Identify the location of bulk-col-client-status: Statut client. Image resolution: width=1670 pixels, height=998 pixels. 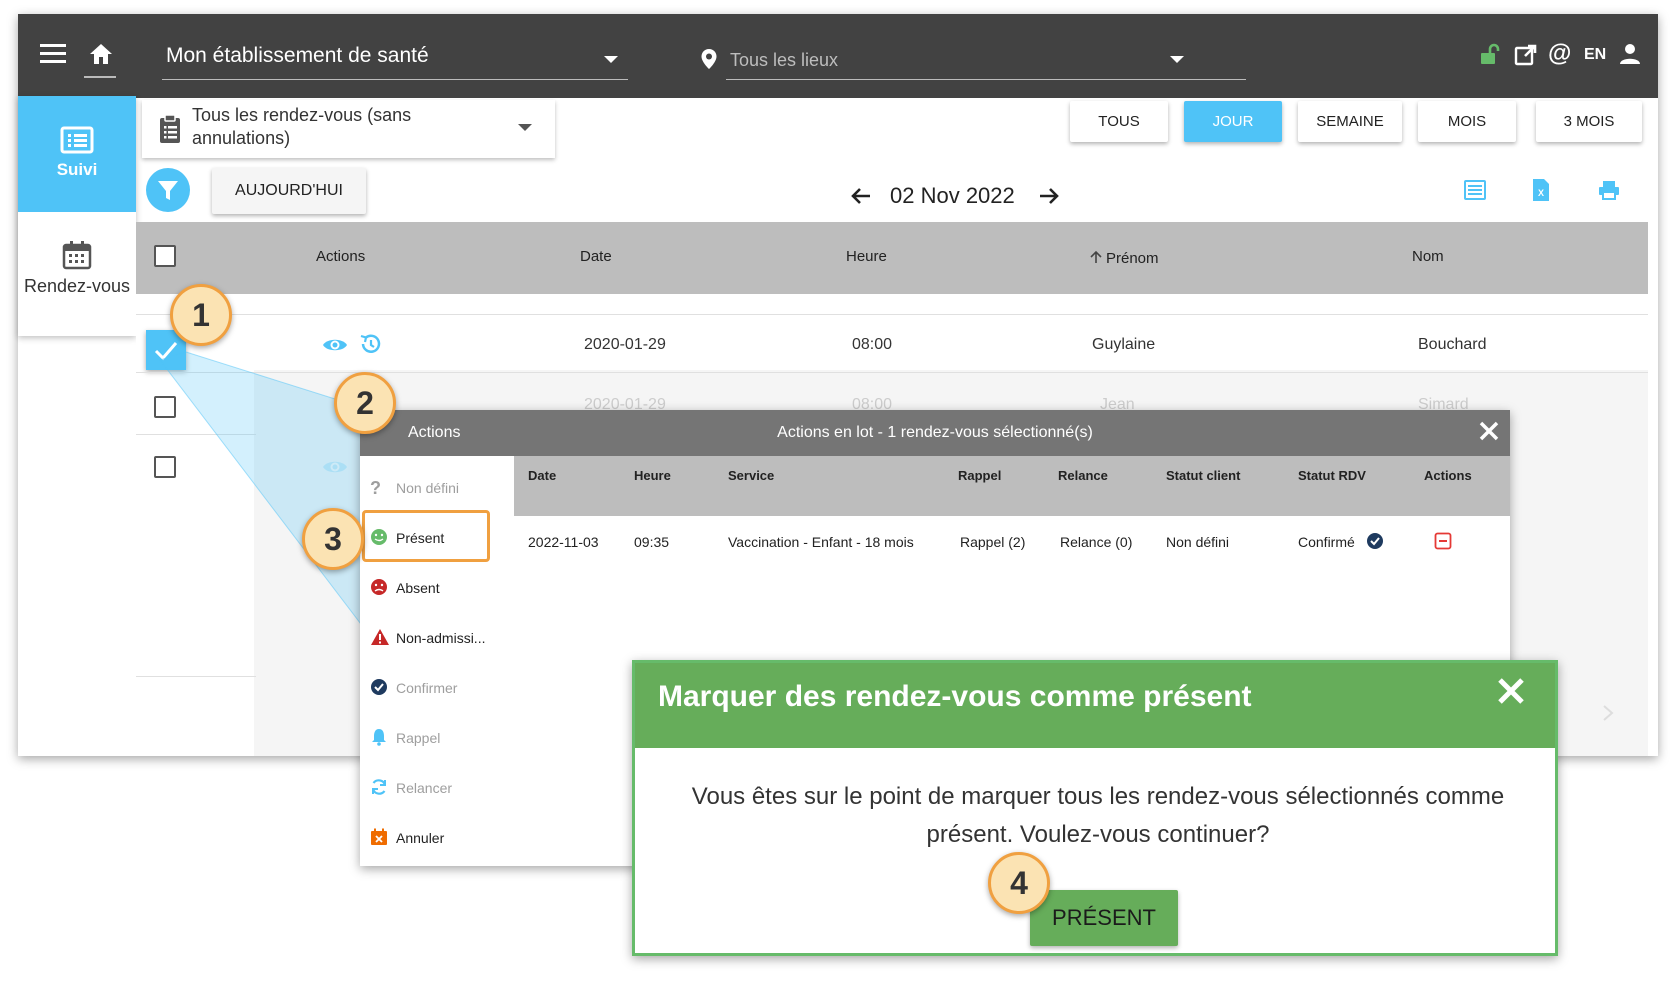
(1203, 475).